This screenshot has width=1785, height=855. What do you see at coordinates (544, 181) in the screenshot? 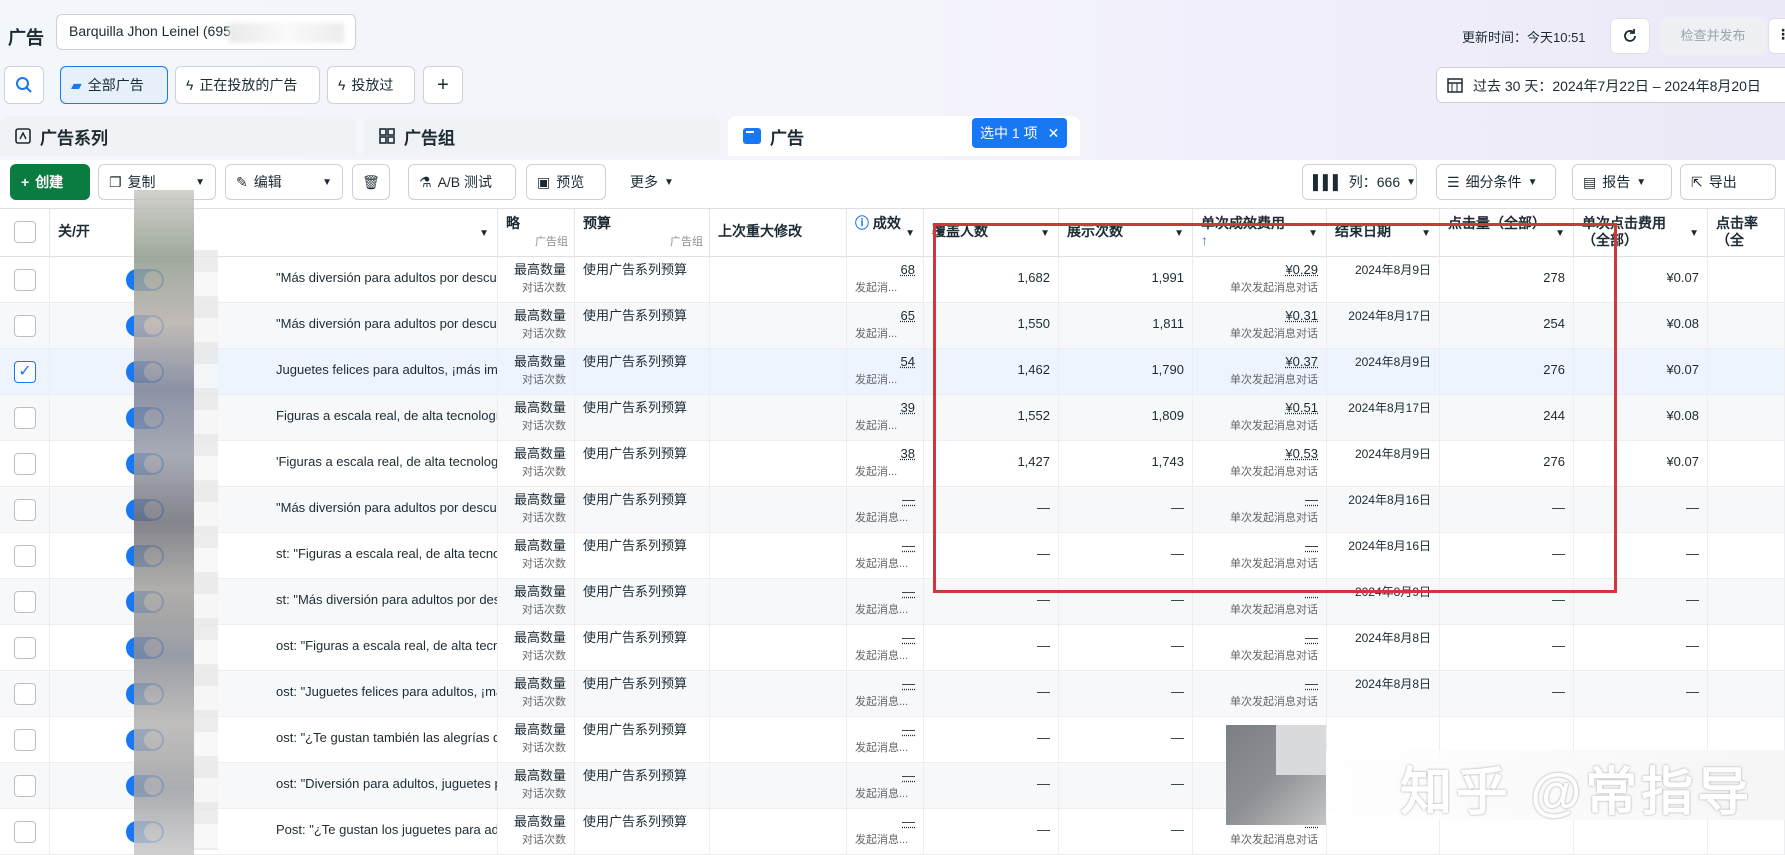
I see `image-icon: ▣` at bounding box center [544, 181].